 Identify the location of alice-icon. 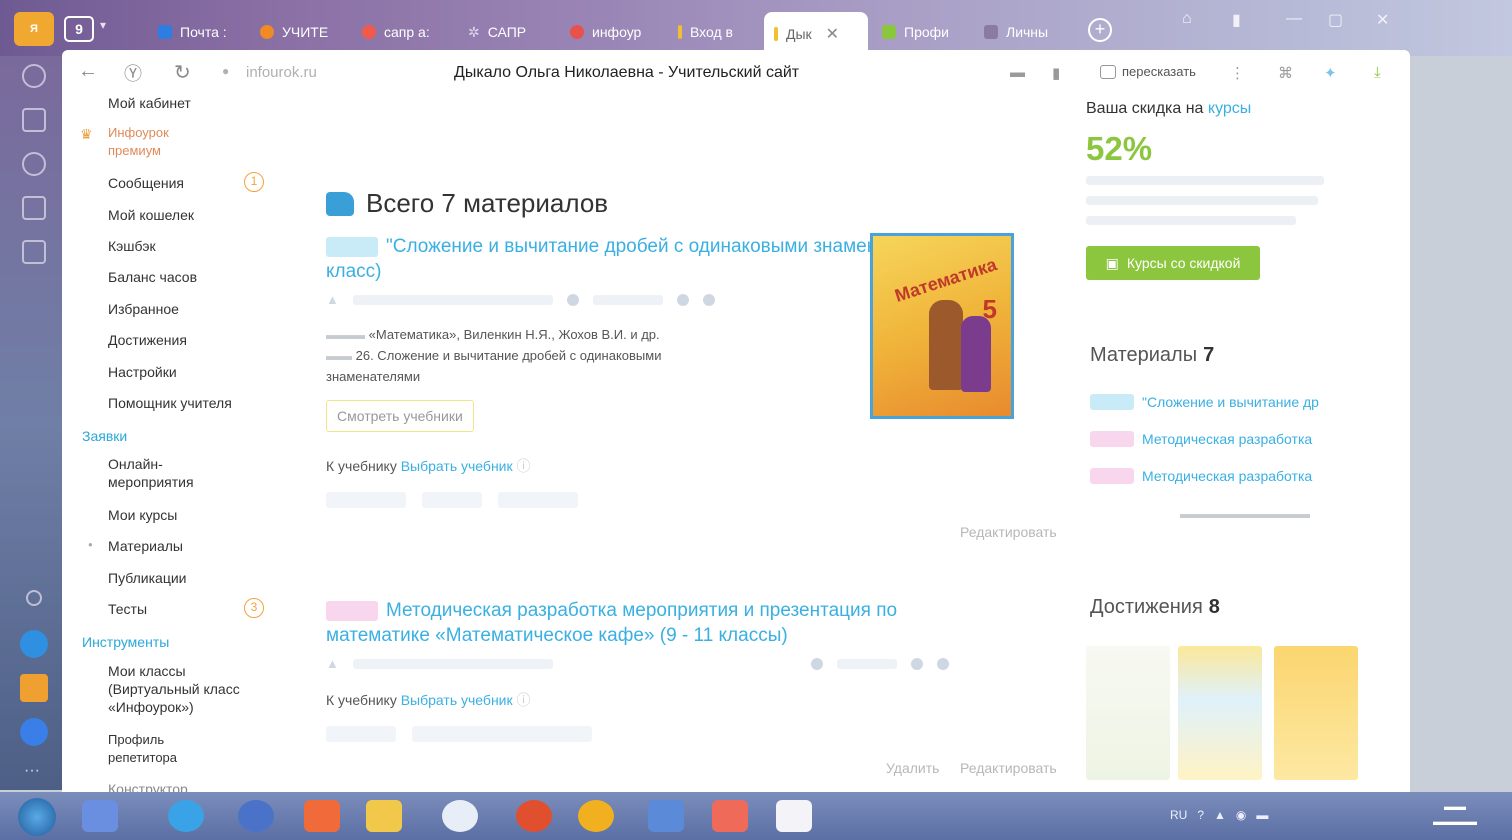
(34, 598).